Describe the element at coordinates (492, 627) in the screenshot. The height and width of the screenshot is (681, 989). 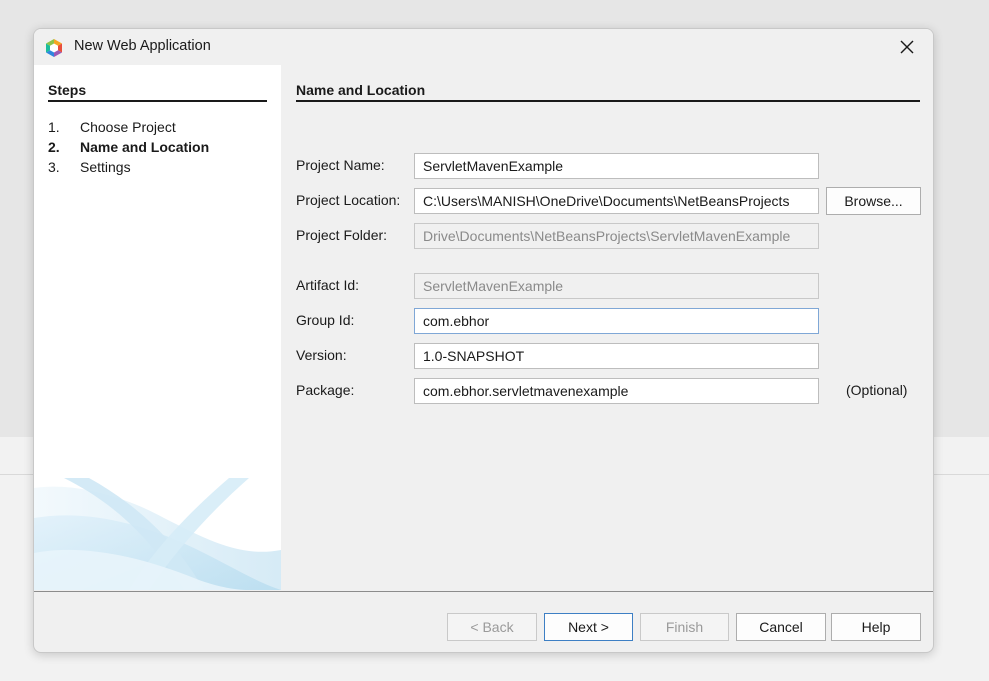
I see `back-button: < Back` at that location.